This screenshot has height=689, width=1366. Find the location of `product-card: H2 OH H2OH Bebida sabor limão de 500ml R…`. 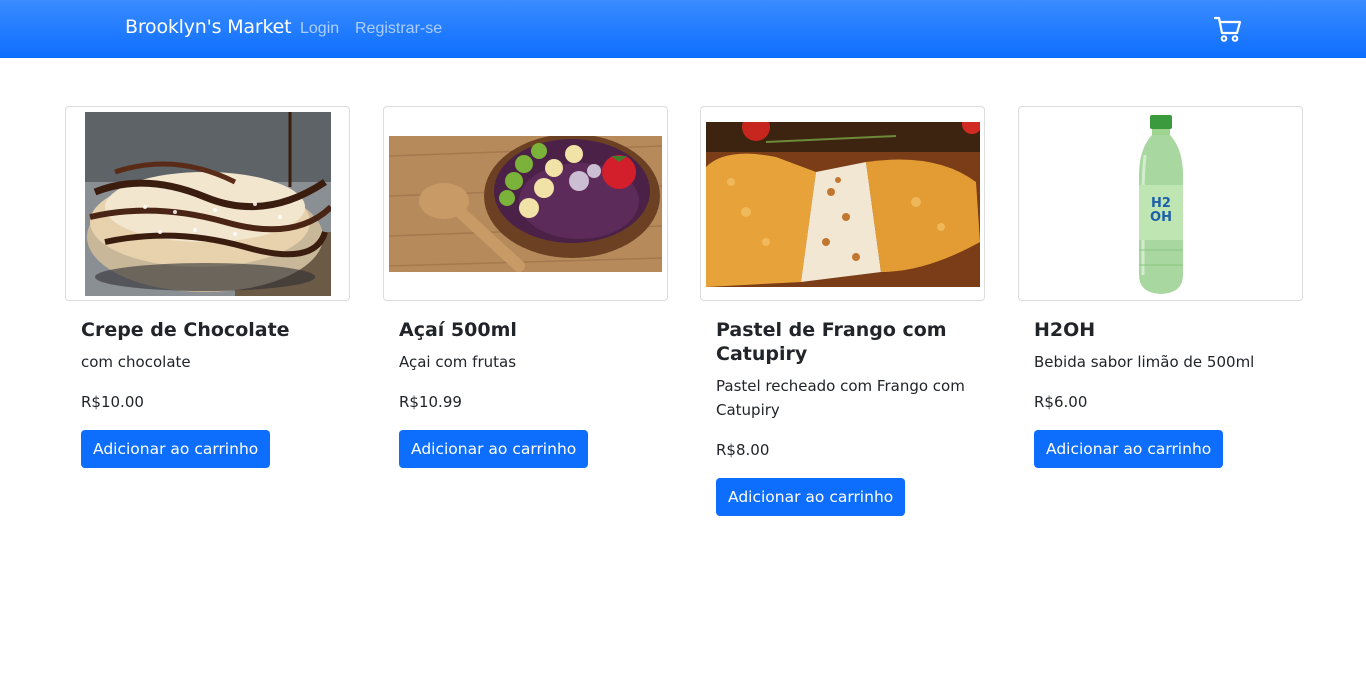

product-card: H2 OH H2OH Bebida sabor limão de 500ml R… is located at coordinates (1160, 287).